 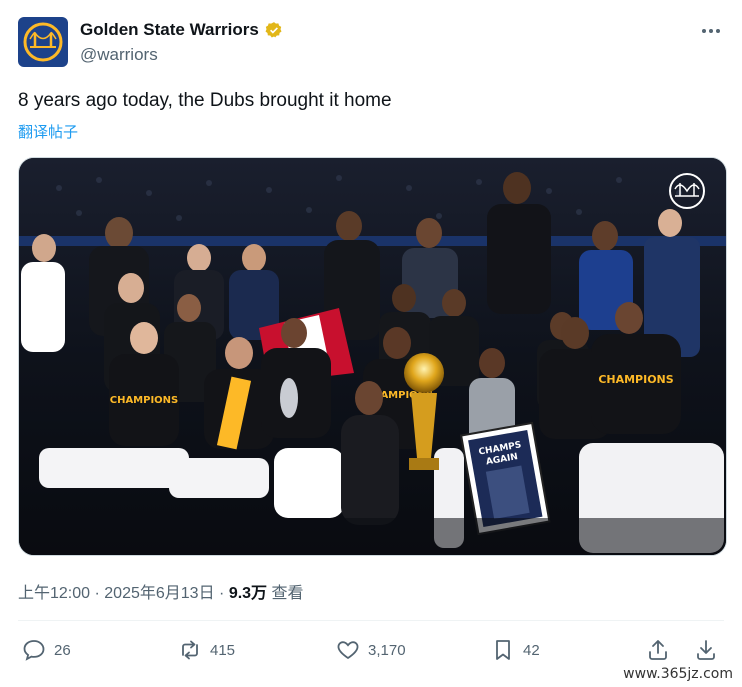 What do you see at coordinates (206, 650) in the screenshot?
I see `retweet-button: 415` at bounding box center [206, 650].